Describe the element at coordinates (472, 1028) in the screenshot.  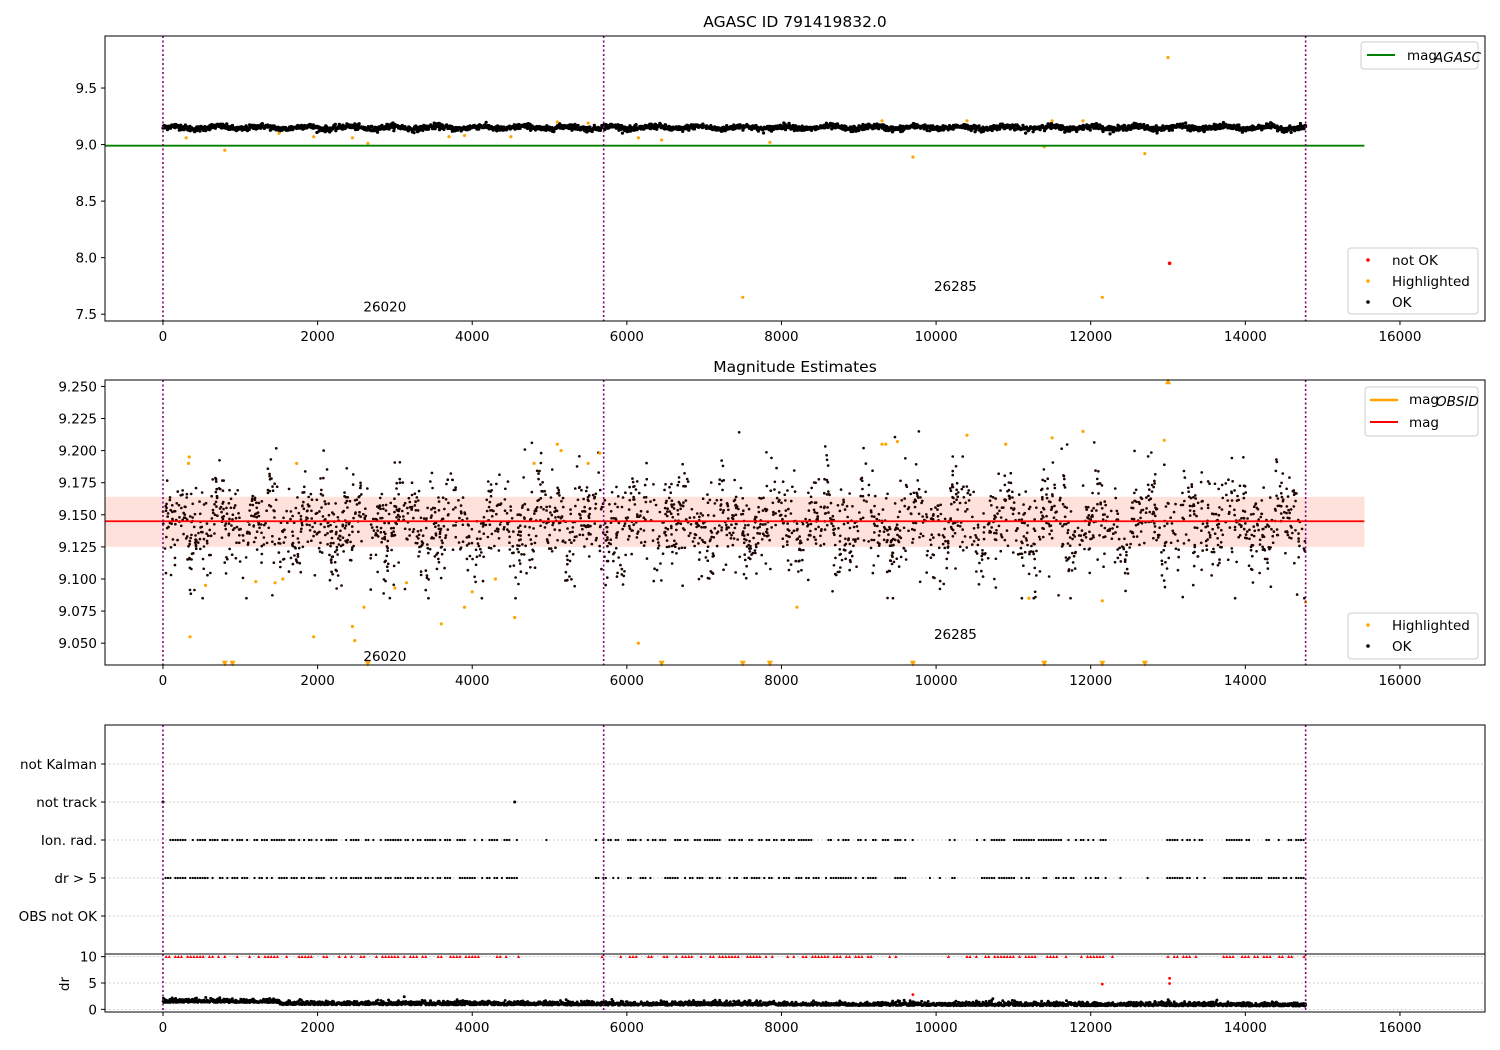
I see `dr-xtick-label: 4000` at that location.